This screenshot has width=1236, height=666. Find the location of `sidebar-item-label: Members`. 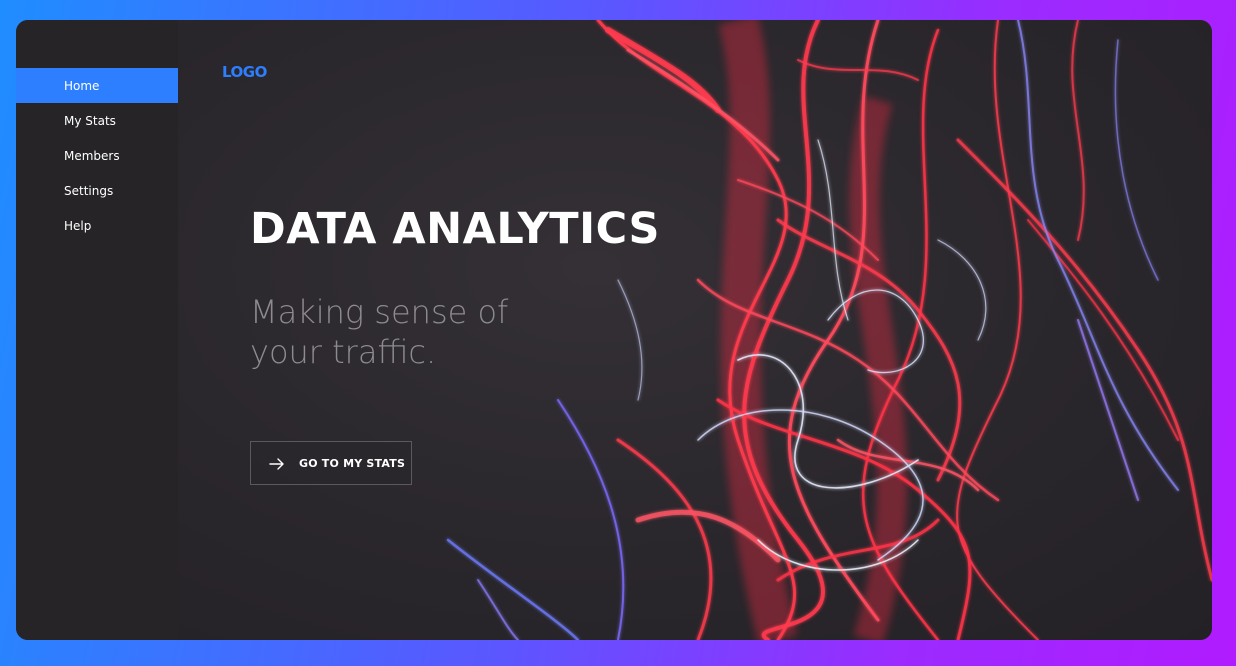

sidebar-item-label: Members is located at coordinates (92, 155).